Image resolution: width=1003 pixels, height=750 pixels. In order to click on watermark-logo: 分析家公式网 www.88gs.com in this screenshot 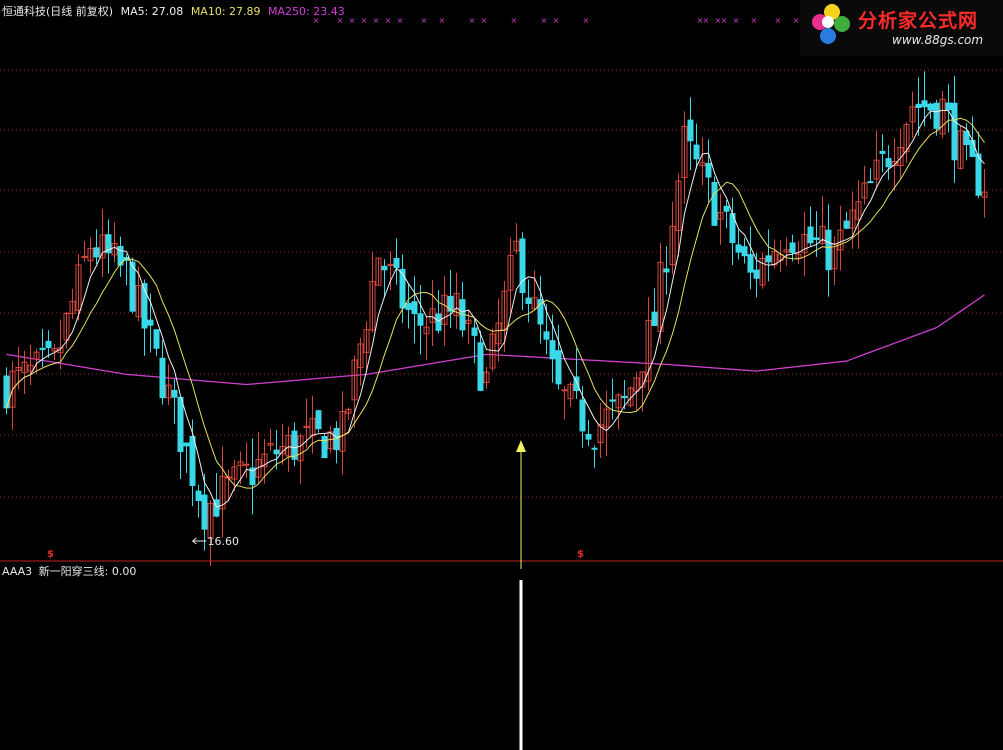, I will do `click(901, 28)`.